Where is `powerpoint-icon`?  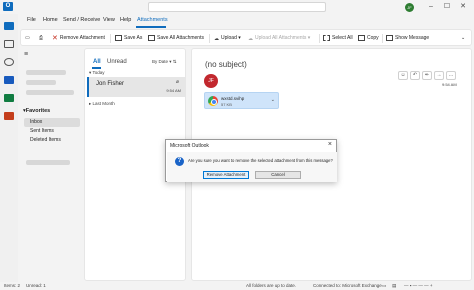 powerpoint-icon is located at coordinates (9, 116).